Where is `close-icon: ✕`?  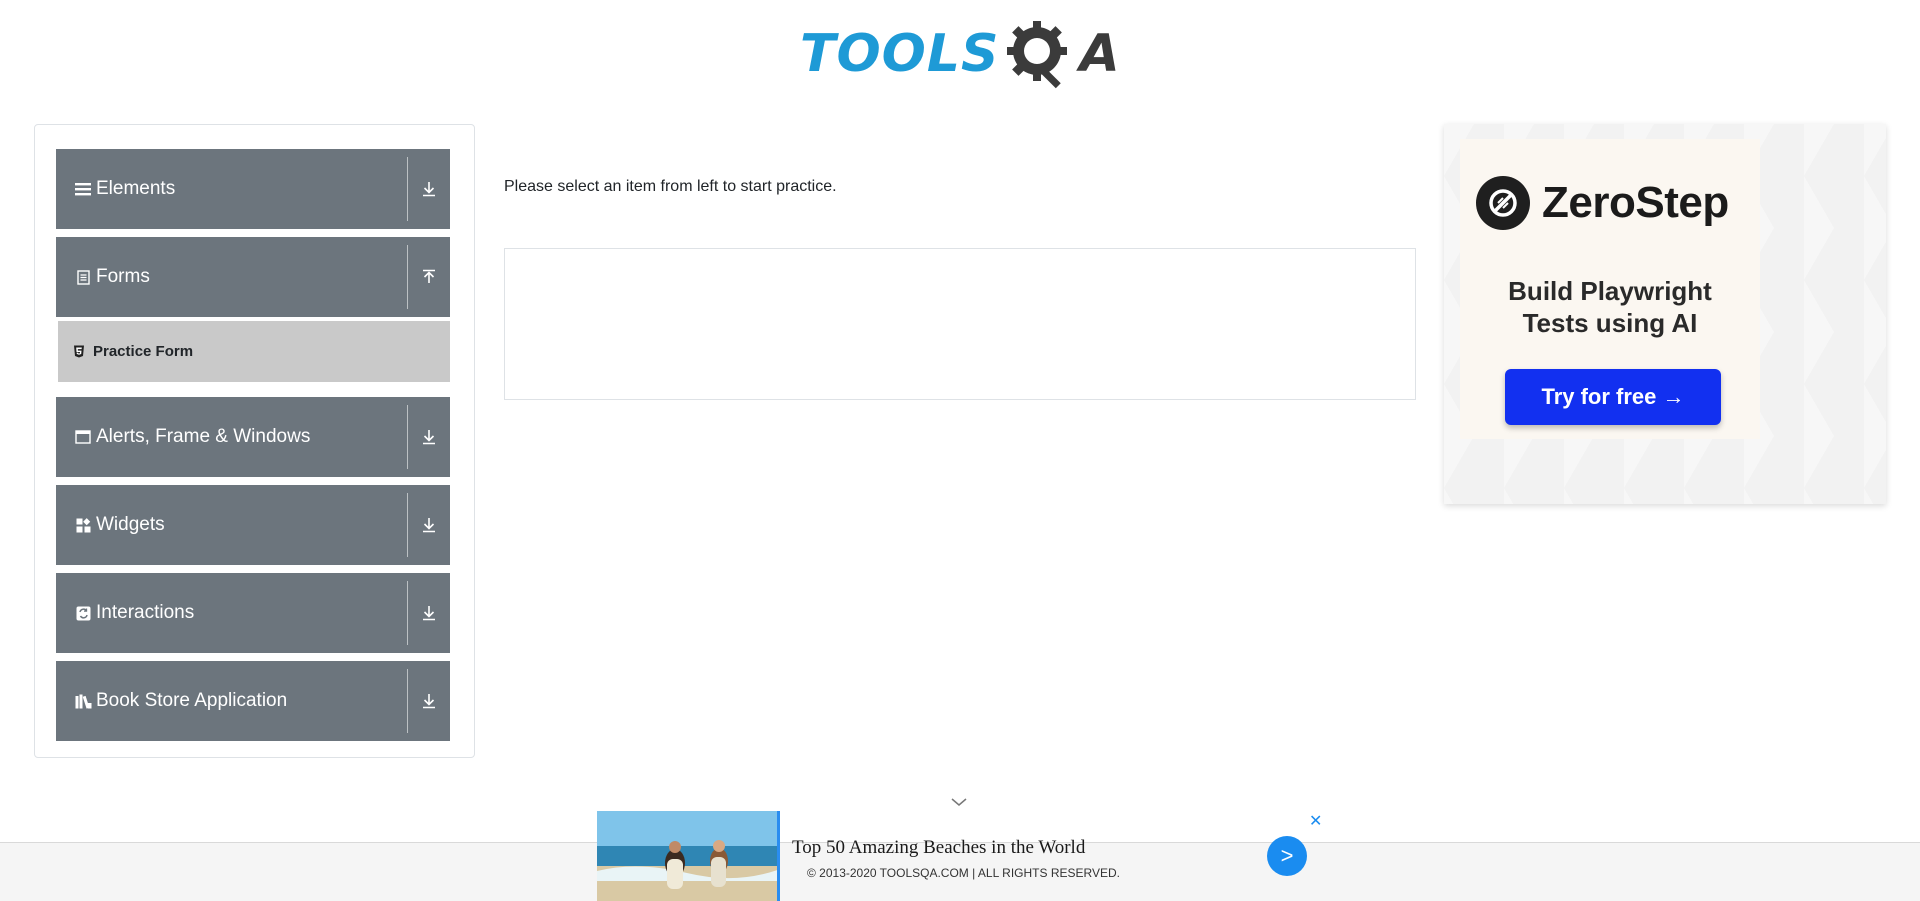
close-icon: ✕ is located at coordinates (1315, 821).